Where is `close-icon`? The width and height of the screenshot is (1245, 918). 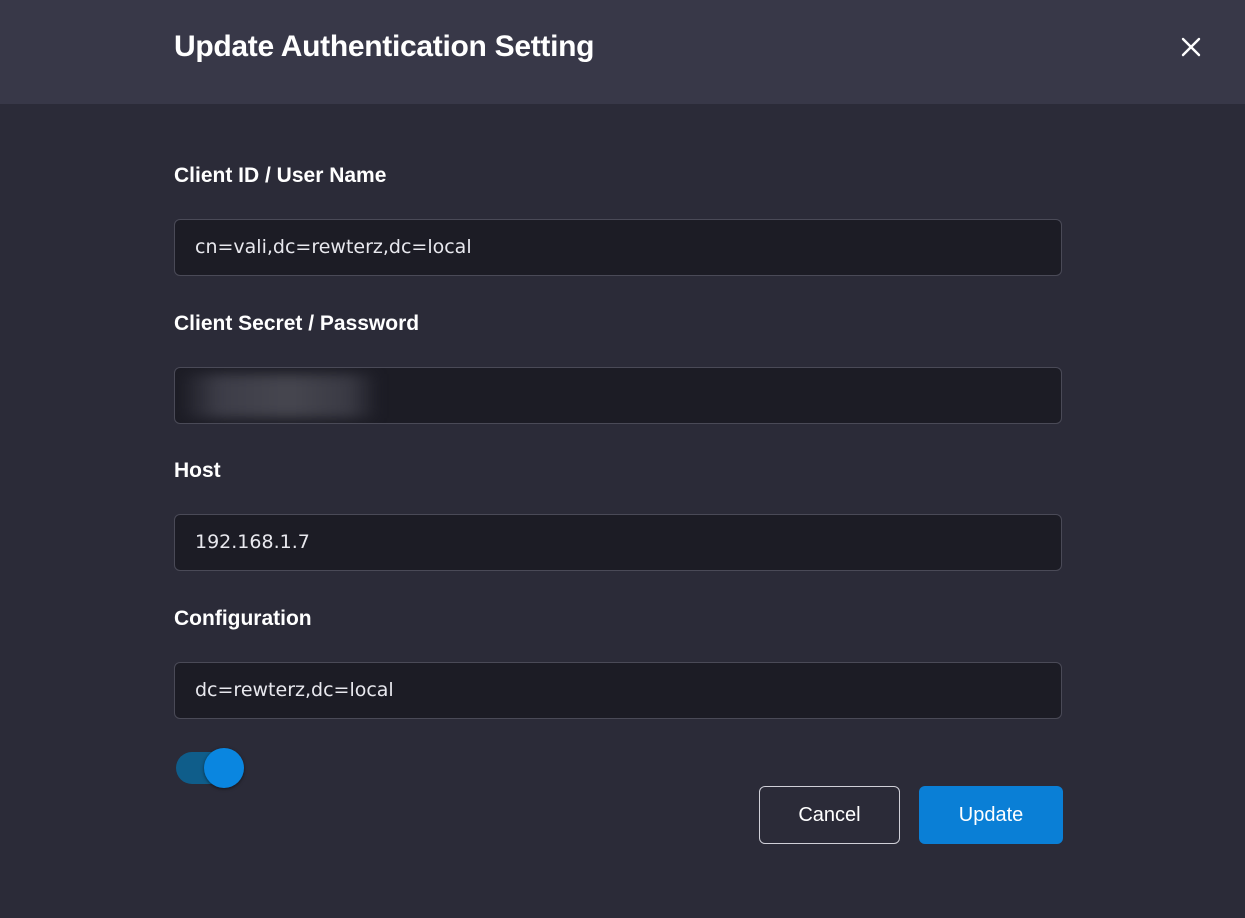 close-icon is located at coordinates (1191, 47).